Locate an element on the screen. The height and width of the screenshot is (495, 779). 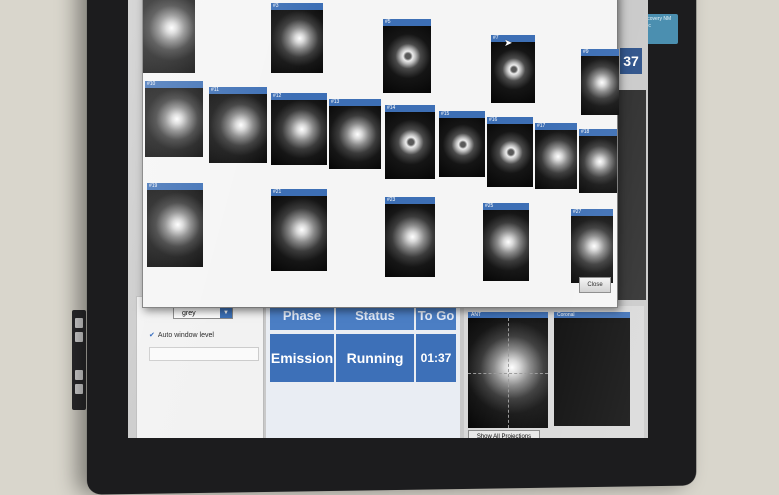
projection-tile: #15 is located at coordinates (462, 144).